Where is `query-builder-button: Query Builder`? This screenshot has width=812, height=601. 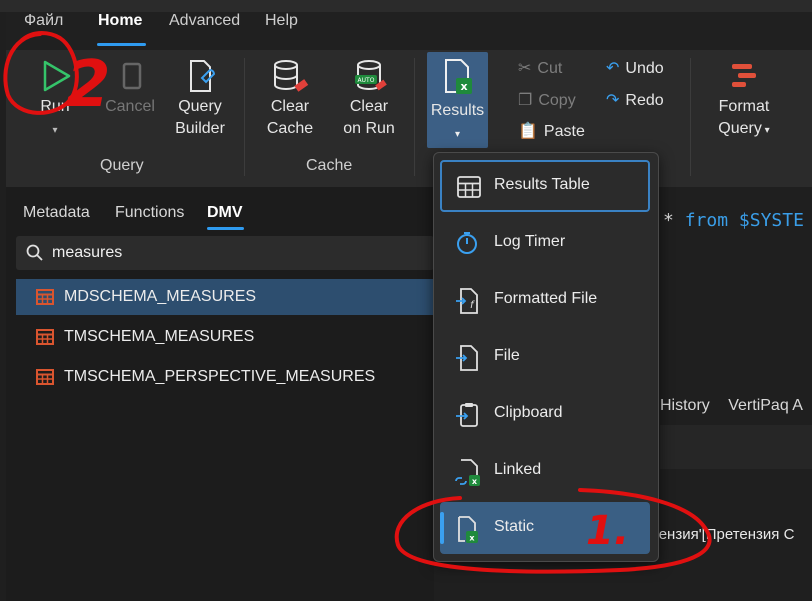 query-builder-button: Query Builder is located at coordinates (200, 99).